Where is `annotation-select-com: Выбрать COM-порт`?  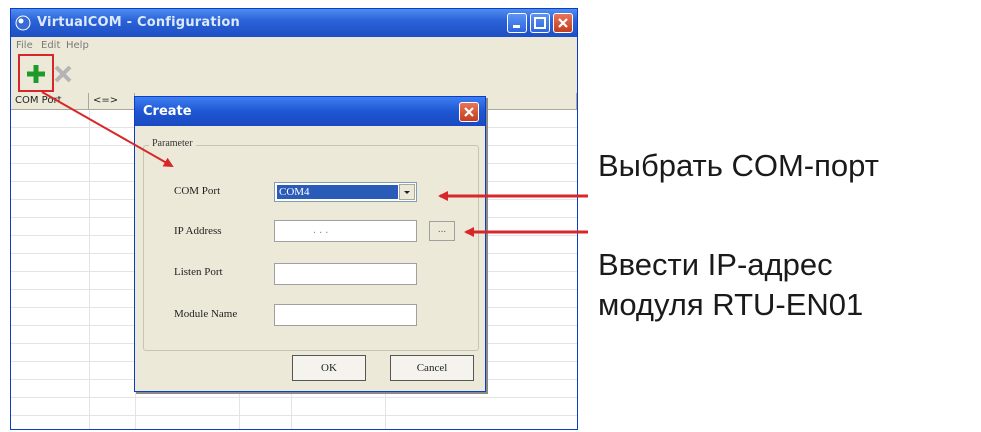
annotation-select-com: Выбрать COM-порт is located at coordinates (738, 165).